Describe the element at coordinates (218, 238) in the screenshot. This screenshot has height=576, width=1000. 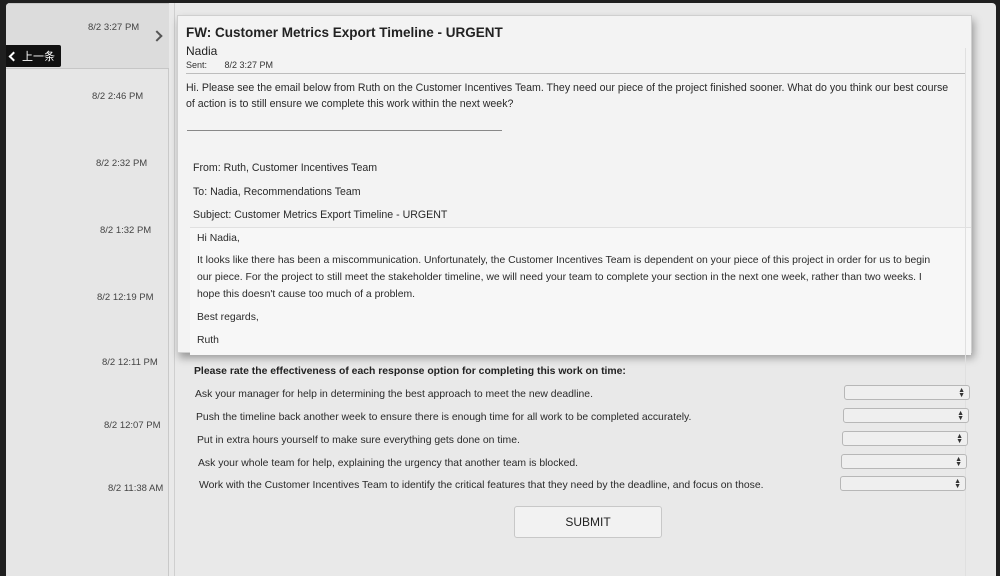
I see `quote-greeting: Hi Nadia,` at that location.